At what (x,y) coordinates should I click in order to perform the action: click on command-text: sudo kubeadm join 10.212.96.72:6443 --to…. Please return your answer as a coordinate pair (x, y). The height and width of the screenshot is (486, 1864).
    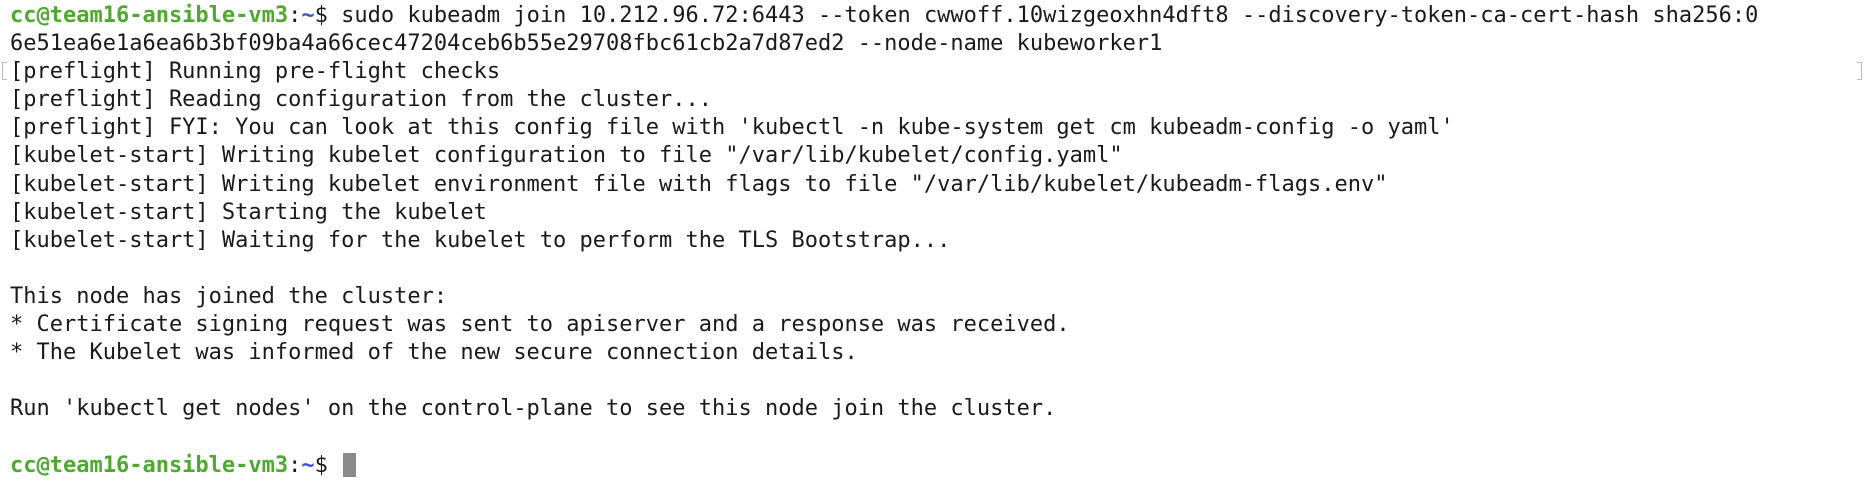
    Looking at the image, I should click on (1050, 15).